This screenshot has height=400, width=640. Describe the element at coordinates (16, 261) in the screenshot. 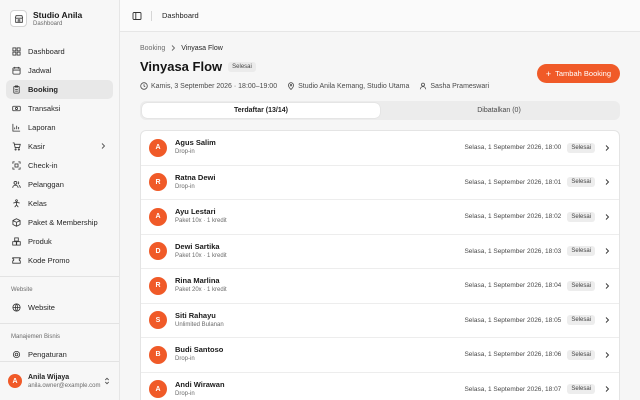

I see `ticket-icon` at that location.